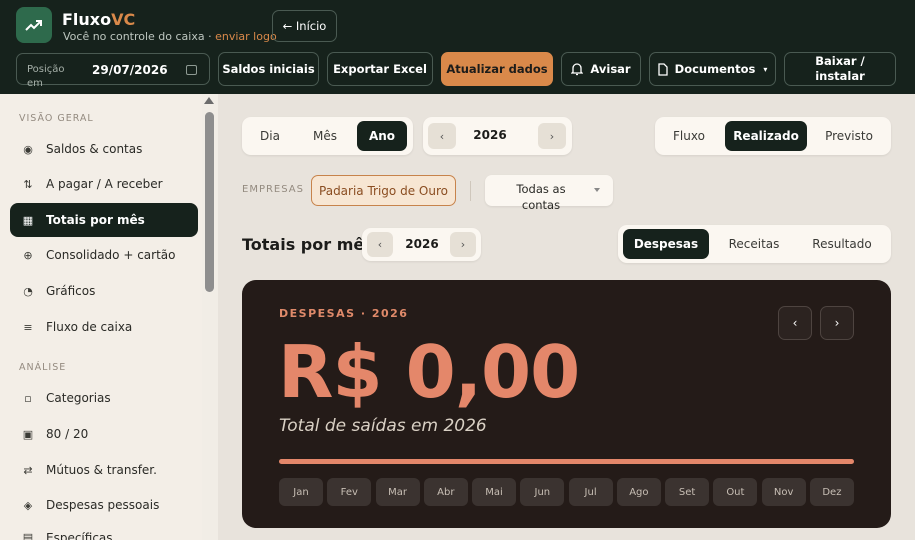 Image resolution: width=915 pixels, height=540 pixels. Describe the element at coordinates (566, 492) in the screenshot. I see `month-buttons: Jan Fev Mar Abr Mai Jun Jul Ago Set Out Nov Dez` at that location.